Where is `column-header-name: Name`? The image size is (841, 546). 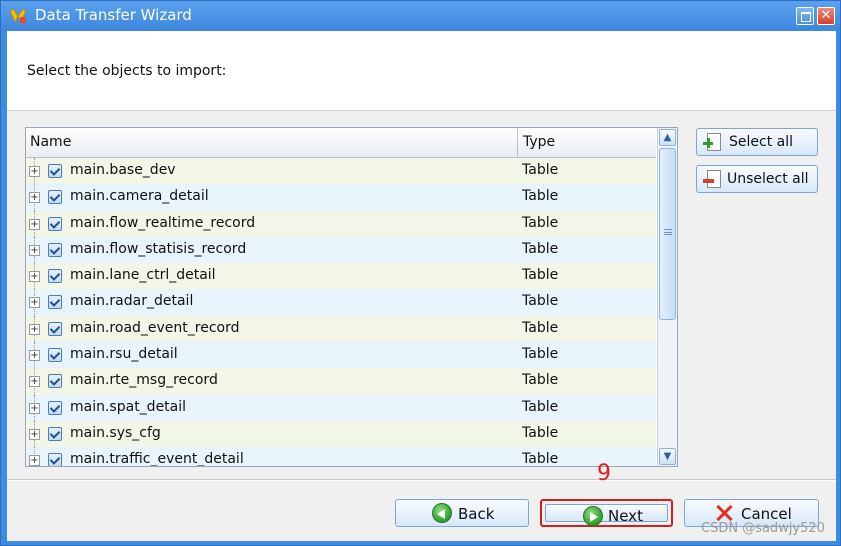
column-header-name: Name is located at coordinates (50, 142).